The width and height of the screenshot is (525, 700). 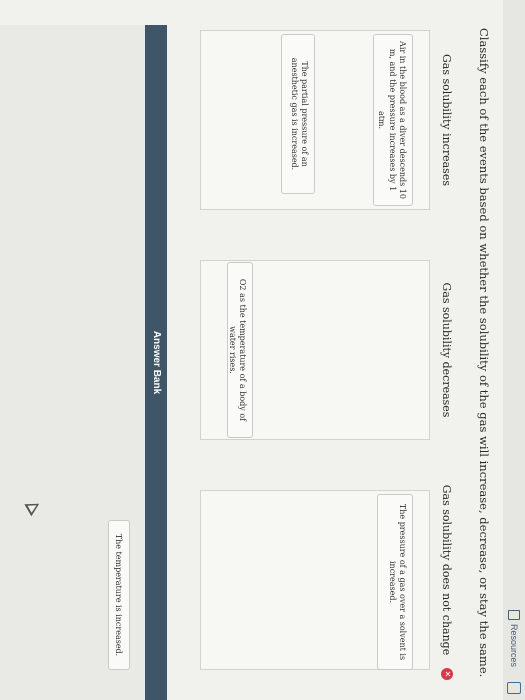 What do you see at coordinates (514, 688) in the screenshot?
I see `window-icon` at bounding box center [514, 688].